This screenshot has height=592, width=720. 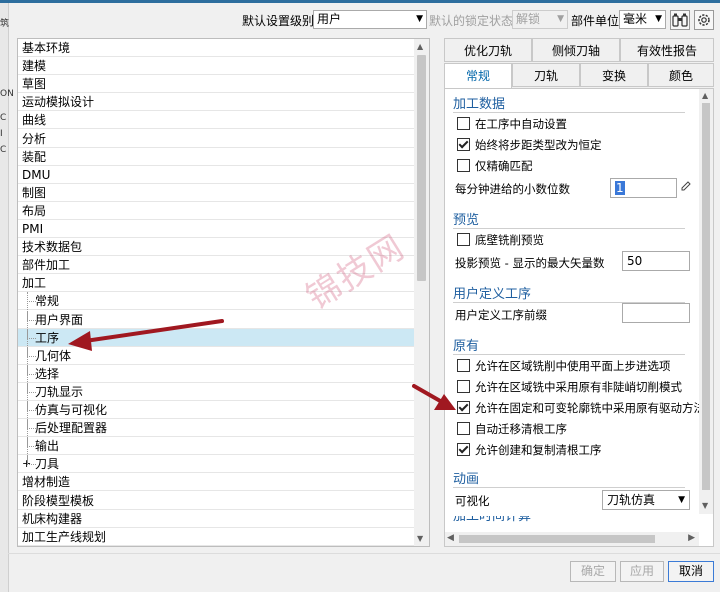 I want to click on tree-item: 建模, so click(x=216, y=66).